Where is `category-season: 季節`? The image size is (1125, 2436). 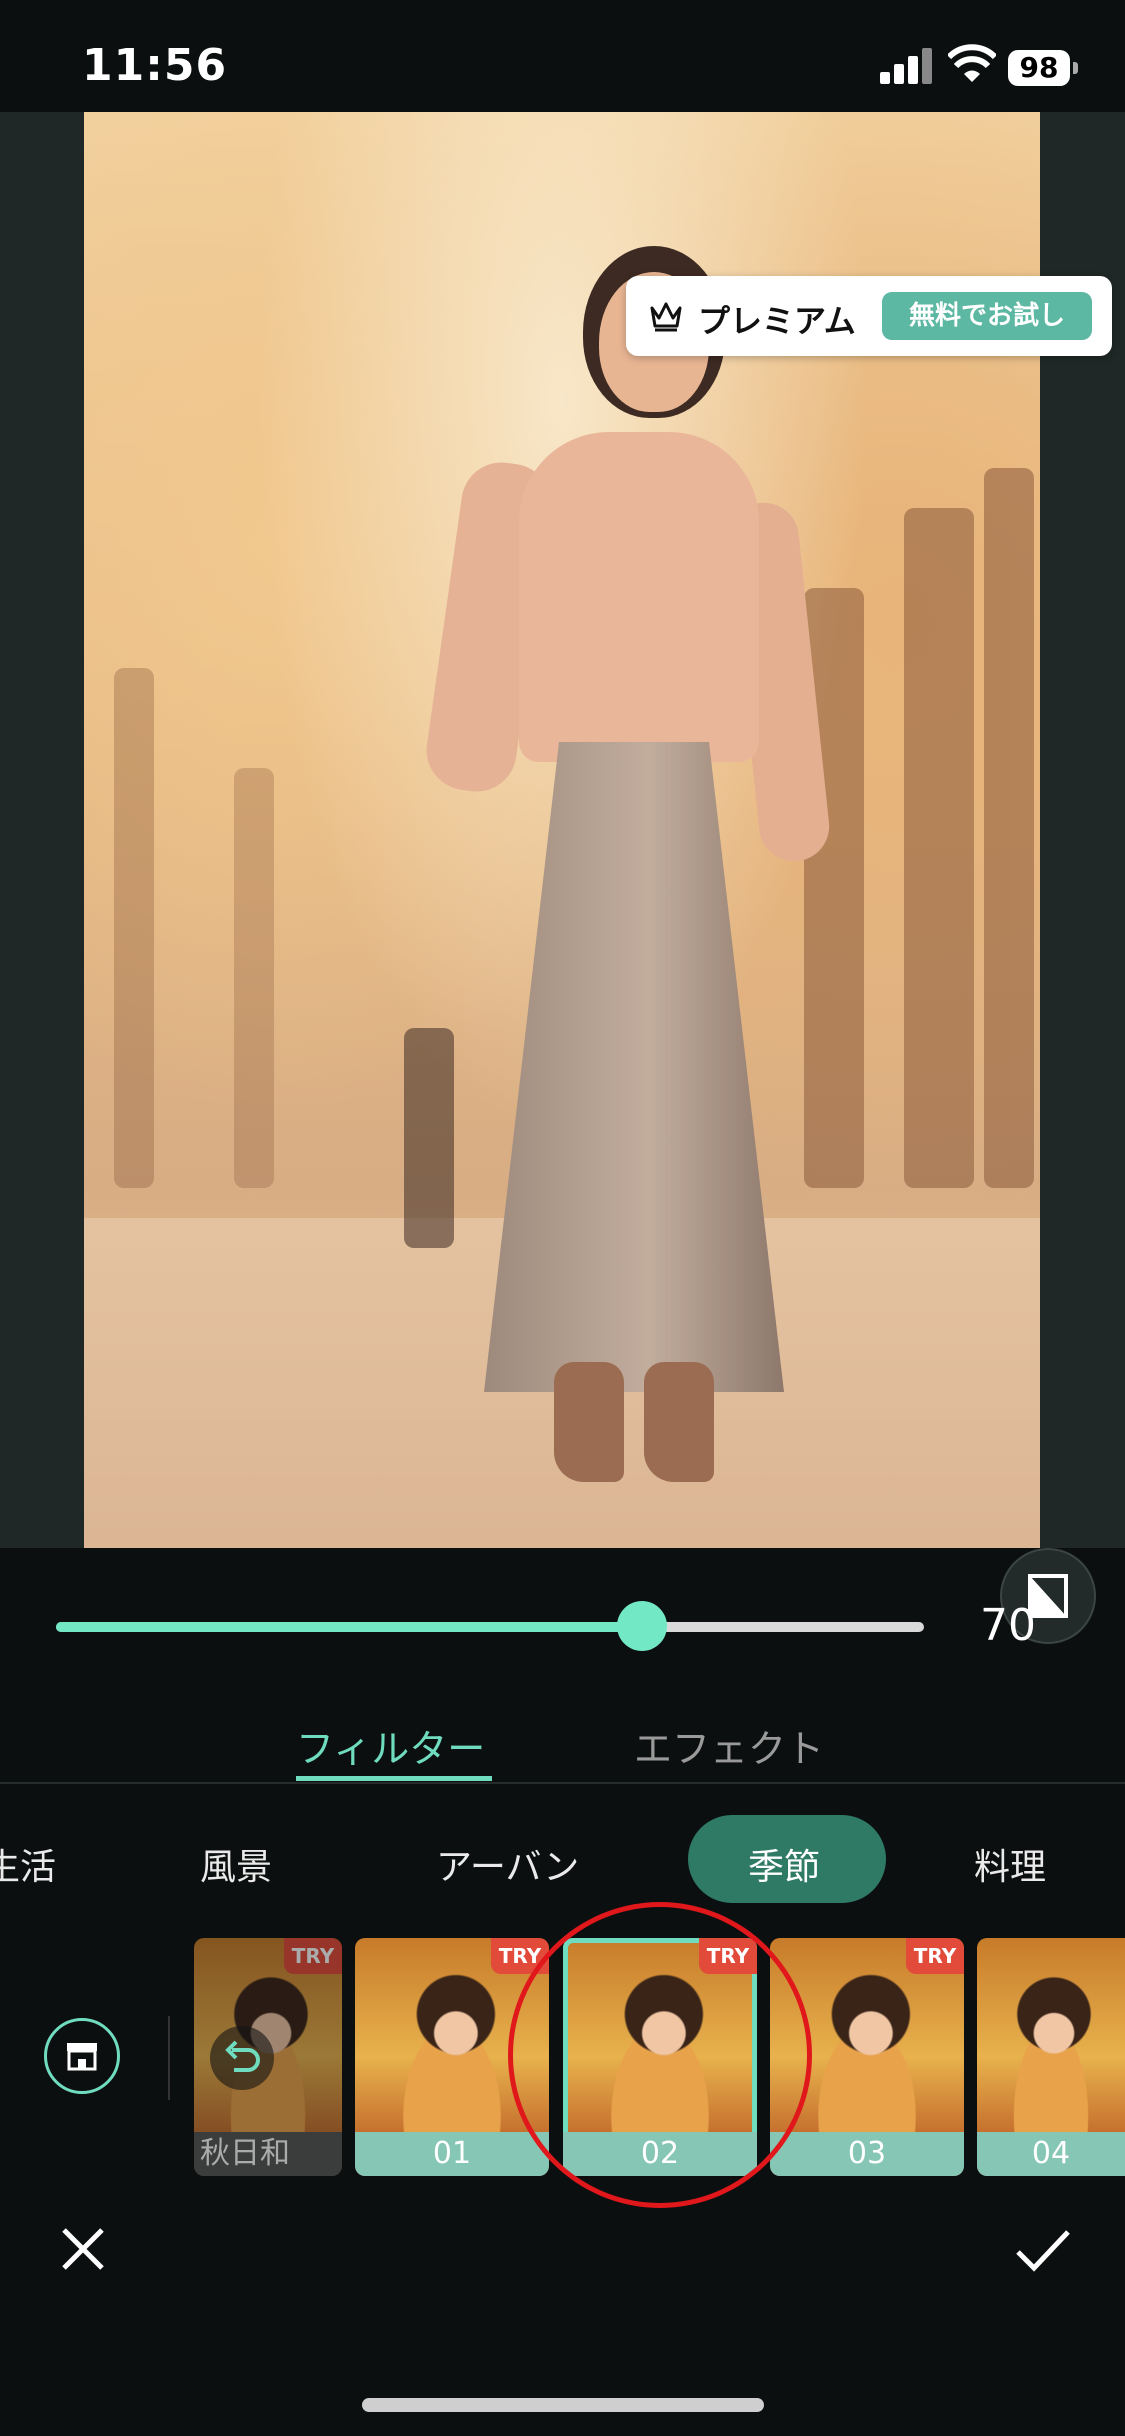
category-season: 季節 is located at coordinates (784, 1864).